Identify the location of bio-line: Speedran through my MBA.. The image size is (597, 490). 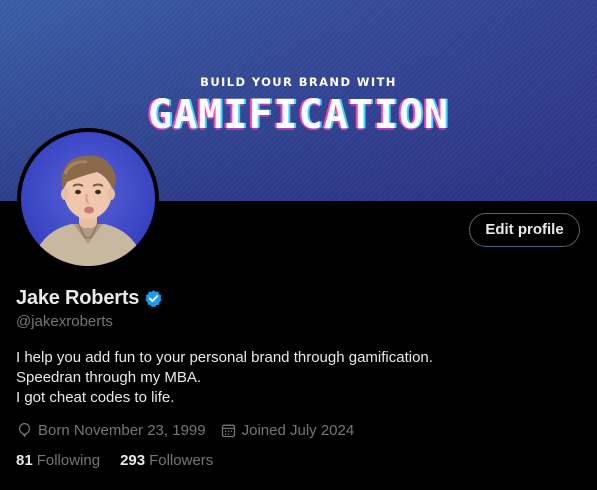
(109, 377).